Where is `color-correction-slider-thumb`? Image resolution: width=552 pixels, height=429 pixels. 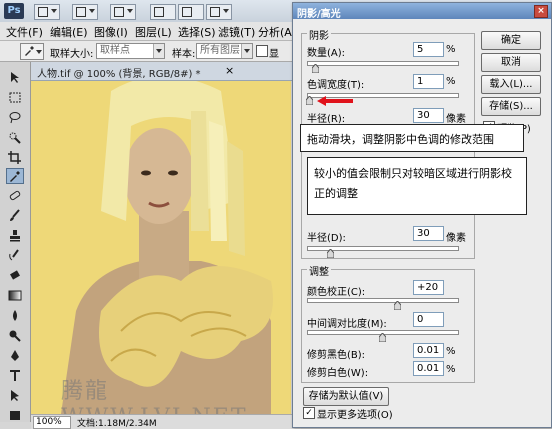 color-correction-slider-thumb is located at coordinates (397, 305).